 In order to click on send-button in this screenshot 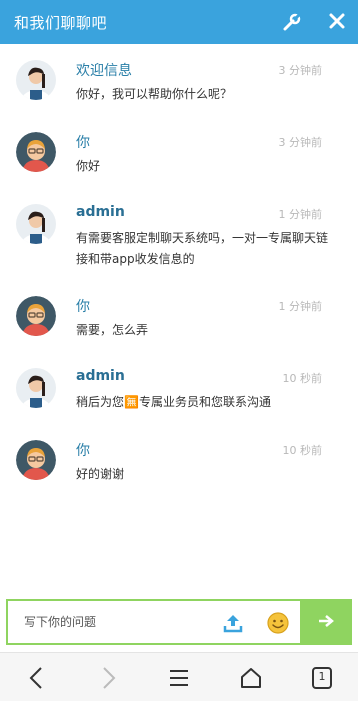, I will do `click(326, 622)`.